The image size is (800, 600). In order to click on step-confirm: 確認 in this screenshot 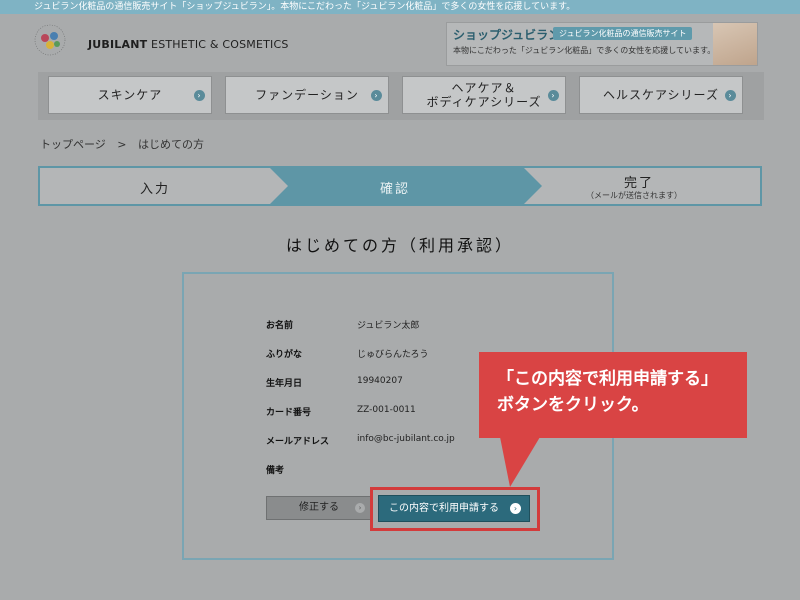, I will do `click(395, 189)`.